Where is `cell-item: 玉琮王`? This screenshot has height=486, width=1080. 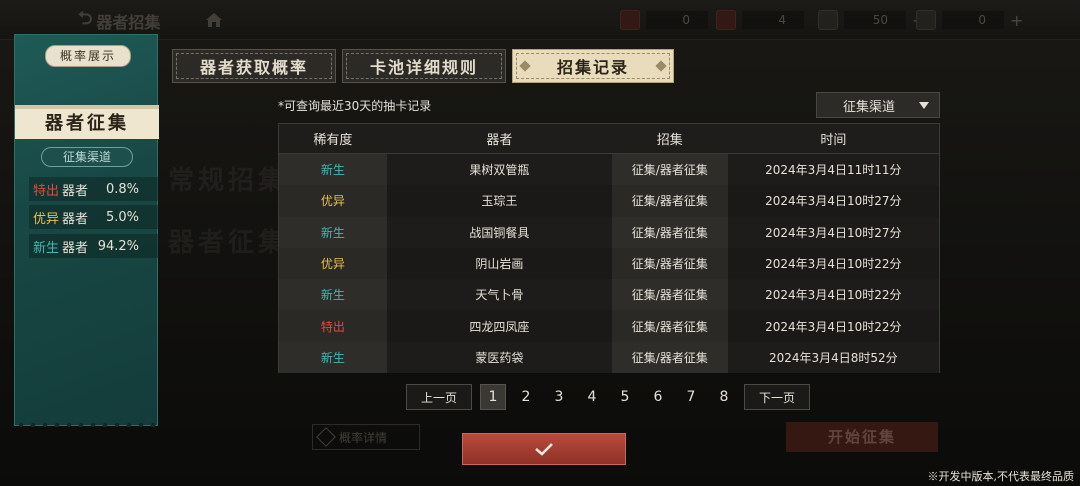 cell-item: 玉琮王 is located at coordinates (499, 201).